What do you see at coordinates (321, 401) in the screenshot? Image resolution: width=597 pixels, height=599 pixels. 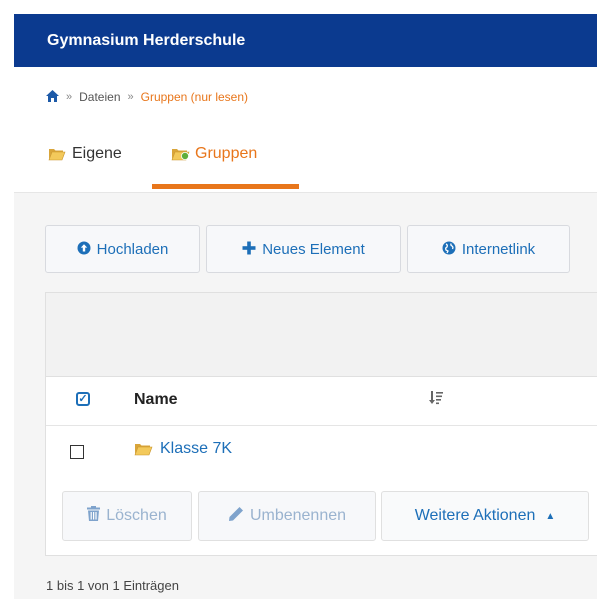 I see `table-header-row: ✓ Name` at bounding box center [321, 401].